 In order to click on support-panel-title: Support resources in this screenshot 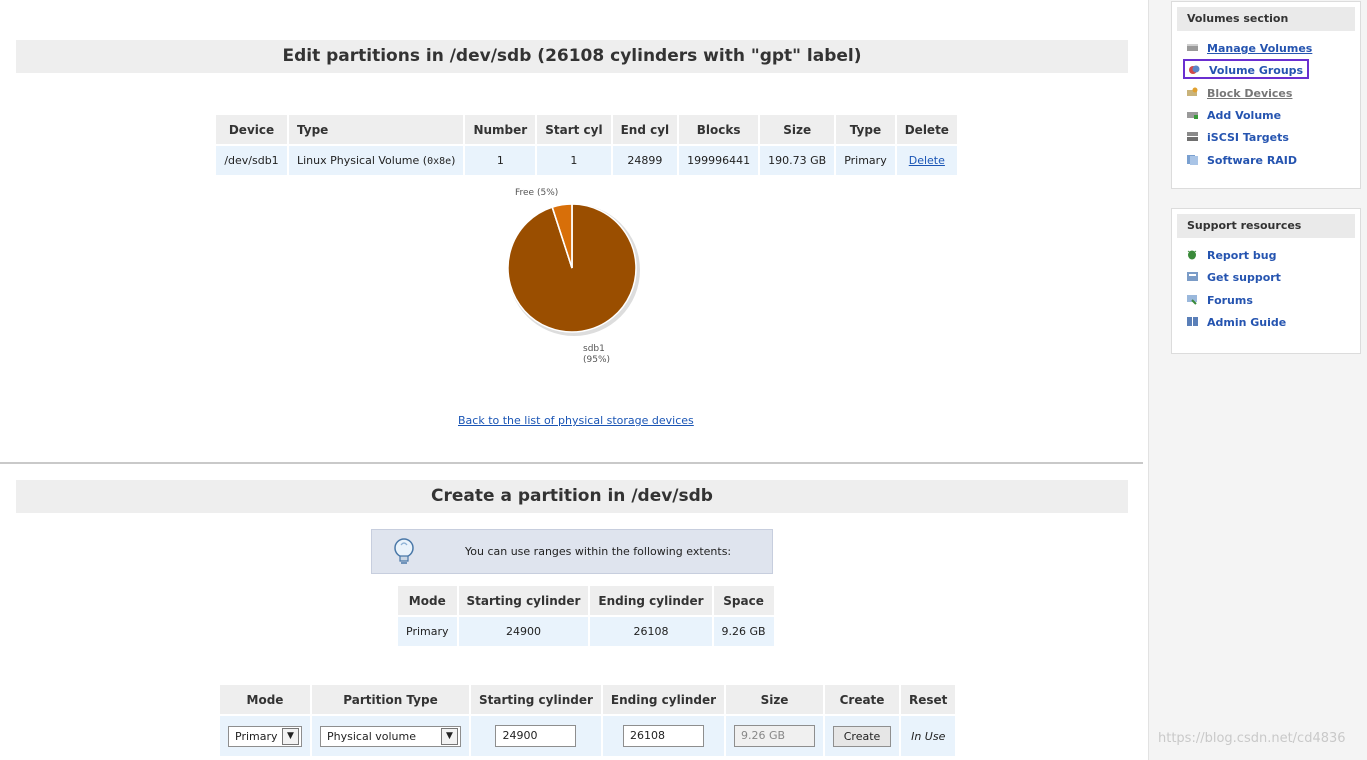, I will do `click(1266, 226)`.